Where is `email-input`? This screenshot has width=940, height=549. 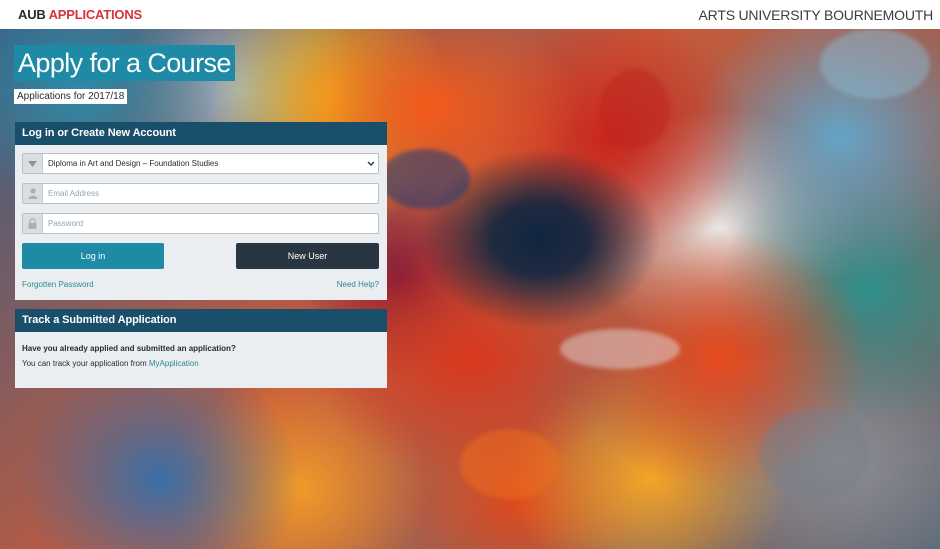
email-input is located at coordinates (210, 193).